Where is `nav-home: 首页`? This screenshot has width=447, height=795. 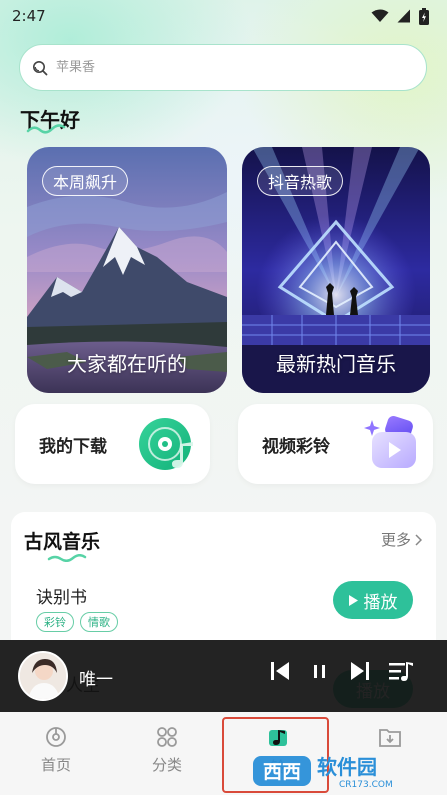
nav-home: 首页 is located at coordinates (56, 750).